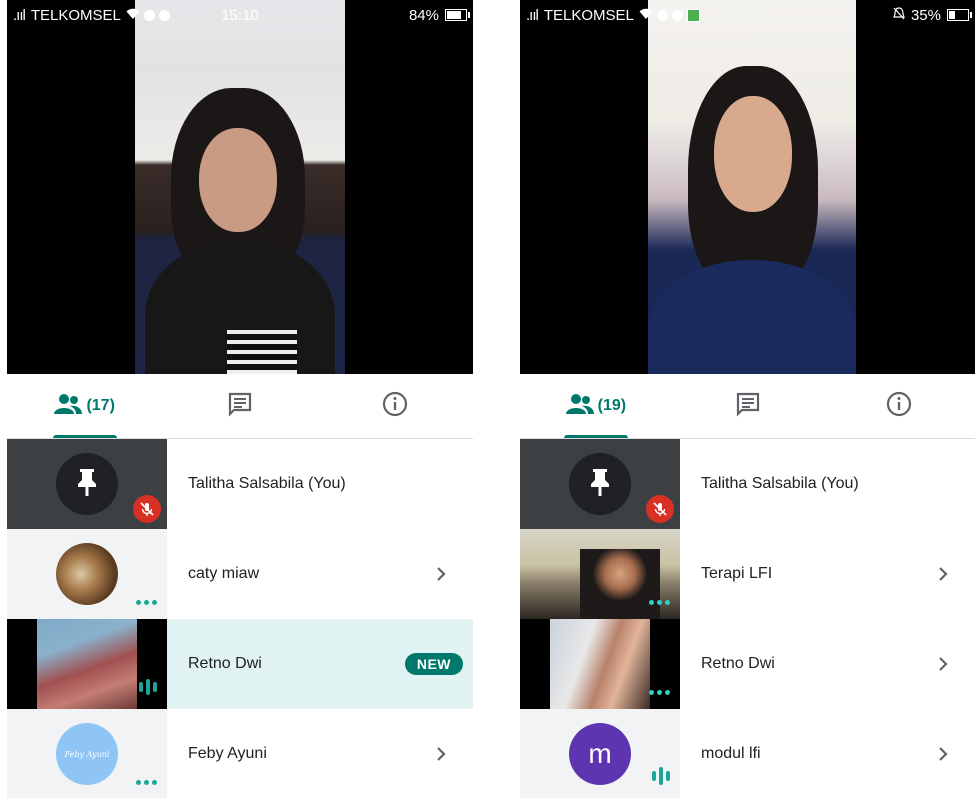 Image resolution: width=975 pixels, height=798 pixels. I want to click on people-count: (19), so click(612, 405).